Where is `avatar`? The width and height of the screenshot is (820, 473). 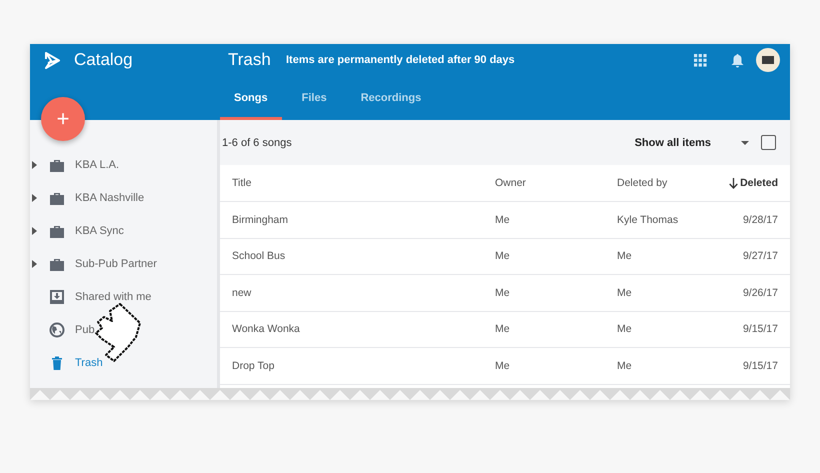 avatar is located at coordinates (768, 60).